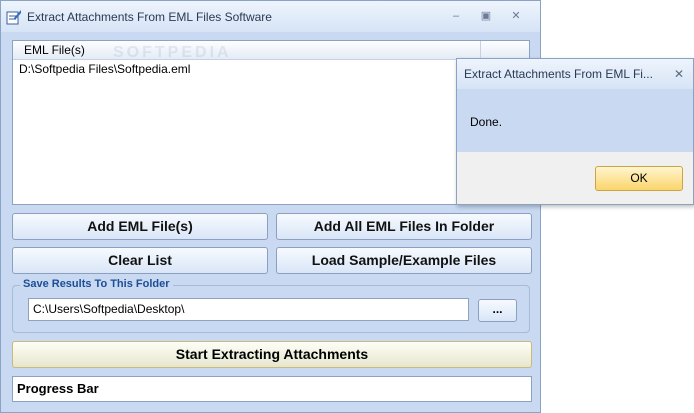 This screenshot has height=413, width=694. I want to click on add-eml-files-button: Add EML File(s), so click(140, 226).